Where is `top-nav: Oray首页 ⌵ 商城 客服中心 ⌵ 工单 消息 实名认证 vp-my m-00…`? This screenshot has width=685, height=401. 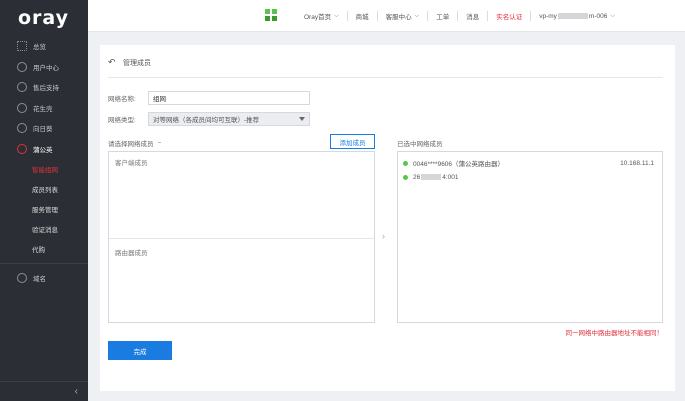
top-nav: Oray首页 ⌵ 商城 客服中心 ⌵ 工单 消息 实名认证 vp-my m-00… is located at coordinates (459, 16).